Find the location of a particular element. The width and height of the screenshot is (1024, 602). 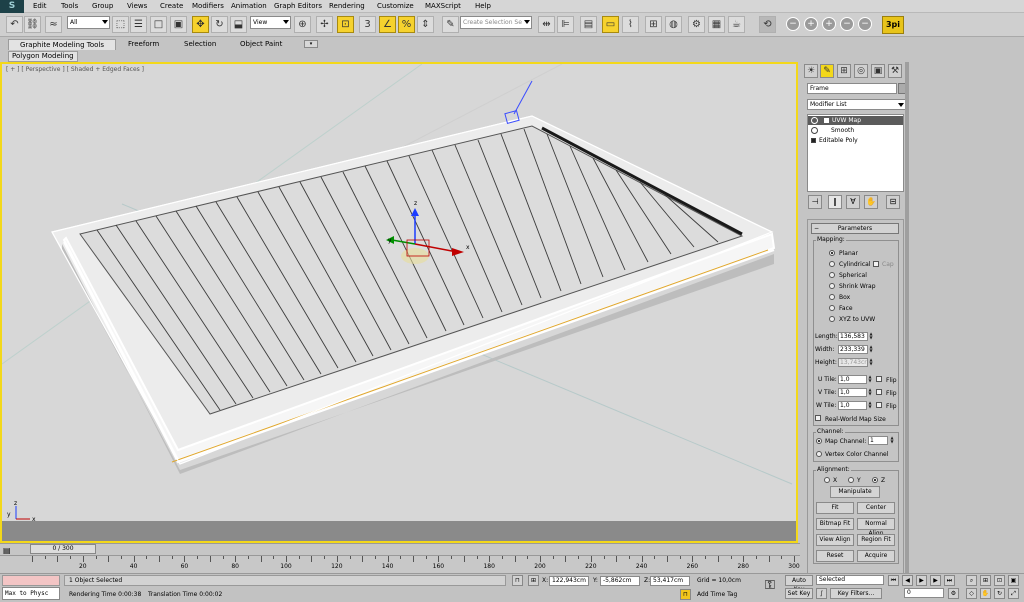

render-setup-icon: ⚙ is located at coordinates (696, 24).